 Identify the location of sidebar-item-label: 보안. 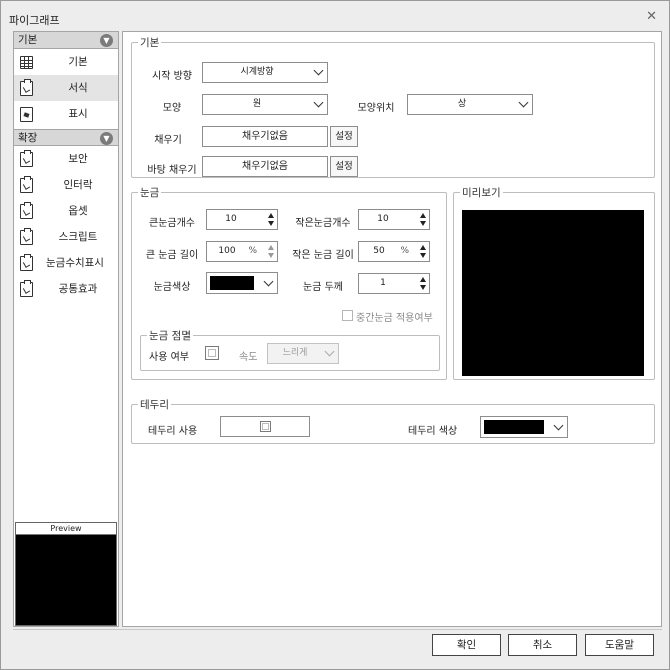
(78, 159).